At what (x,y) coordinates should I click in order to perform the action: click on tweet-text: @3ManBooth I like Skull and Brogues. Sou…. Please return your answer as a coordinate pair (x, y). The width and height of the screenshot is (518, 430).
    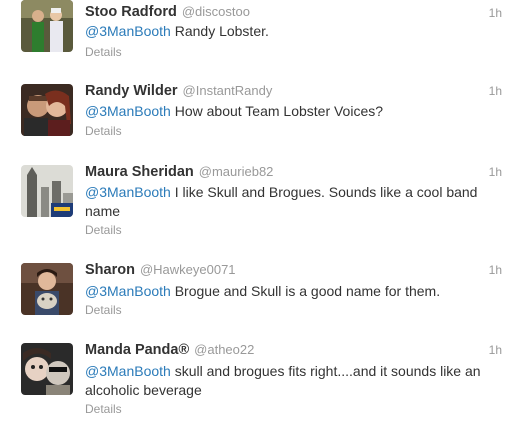
    Looking at the image, I should click on (295, 202).